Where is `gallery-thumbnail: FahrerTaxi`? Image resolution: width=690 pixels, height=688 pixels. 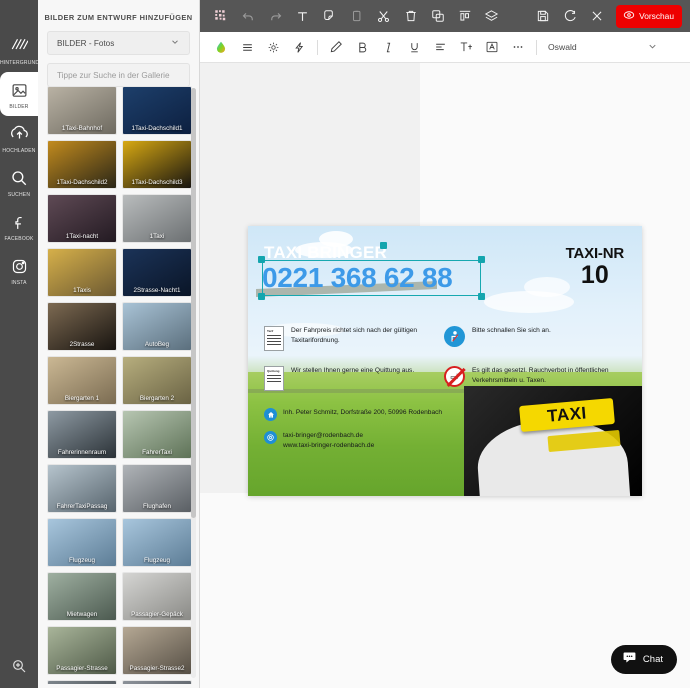 gallery-thumbnail: FahrerTaxi is located at coordinates (157, 434).